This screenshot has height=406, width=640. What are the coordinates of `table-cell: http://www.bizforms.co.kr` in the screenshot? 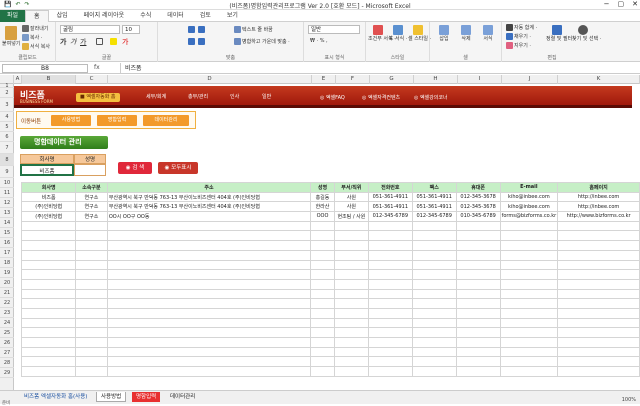 It's located at (598, 216).